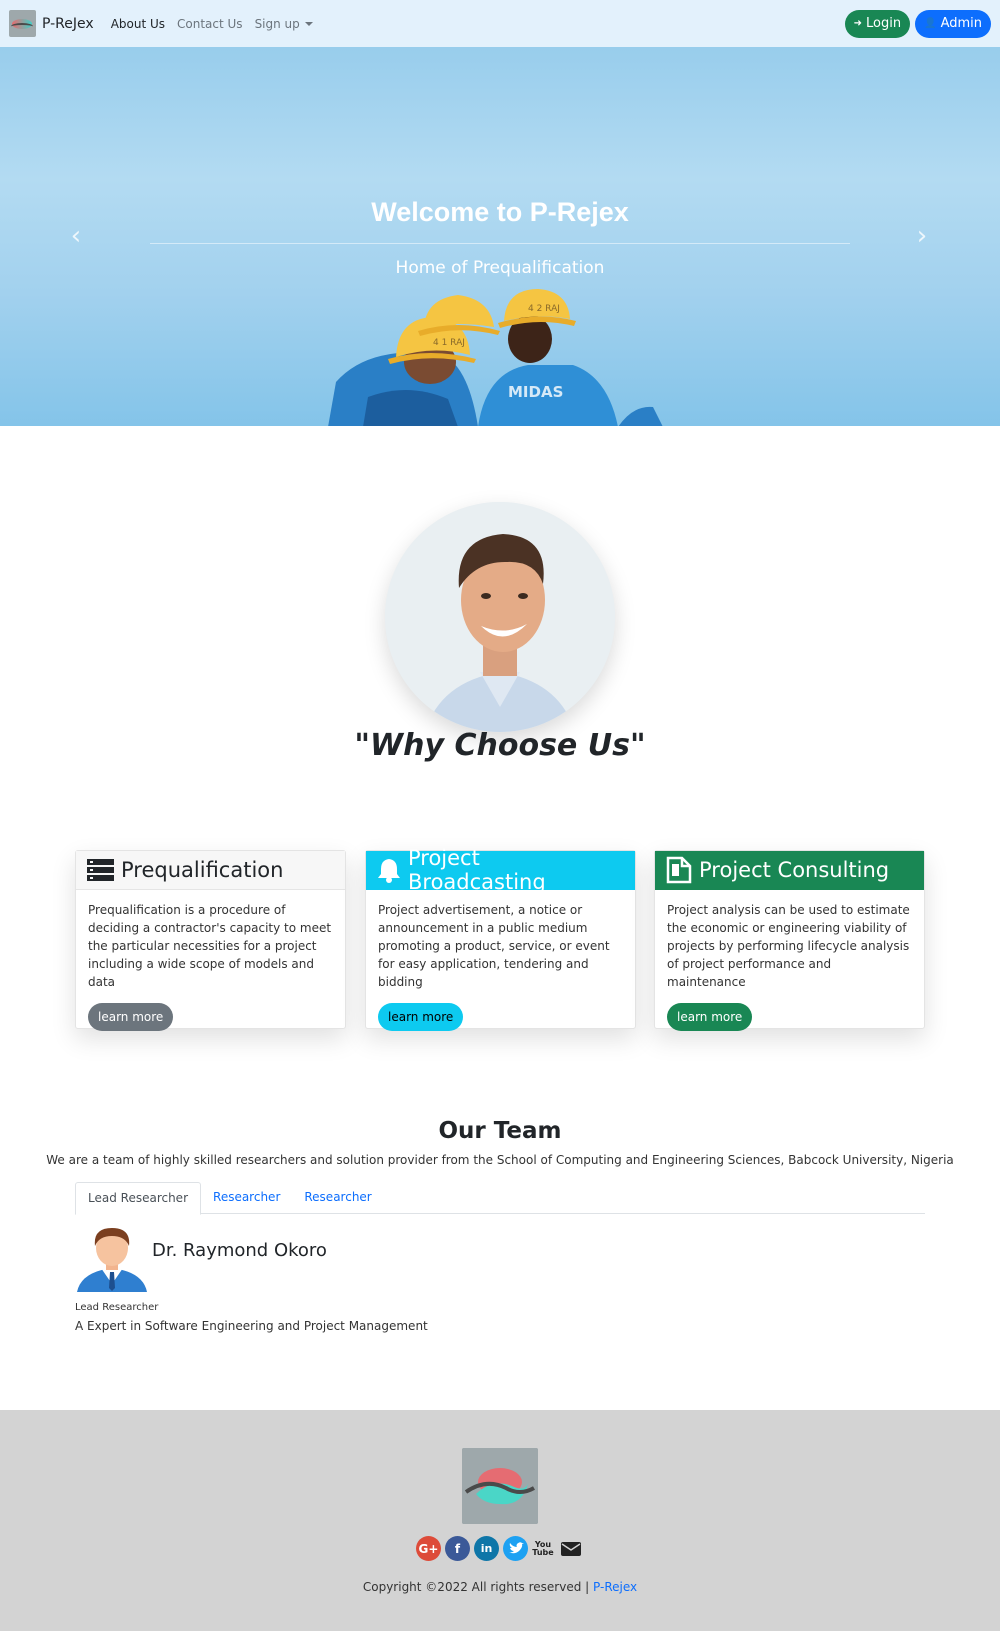 The height and width of the screenshot is (1631, 1000). What do you see at coordinates (112, 1260) in the screenshot?
I see `member-avatar` at bounding box center [112, 1260].